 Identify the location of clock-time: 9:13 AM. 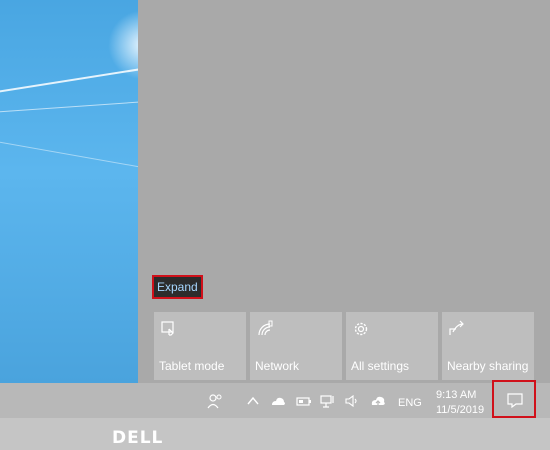
(456, 395).